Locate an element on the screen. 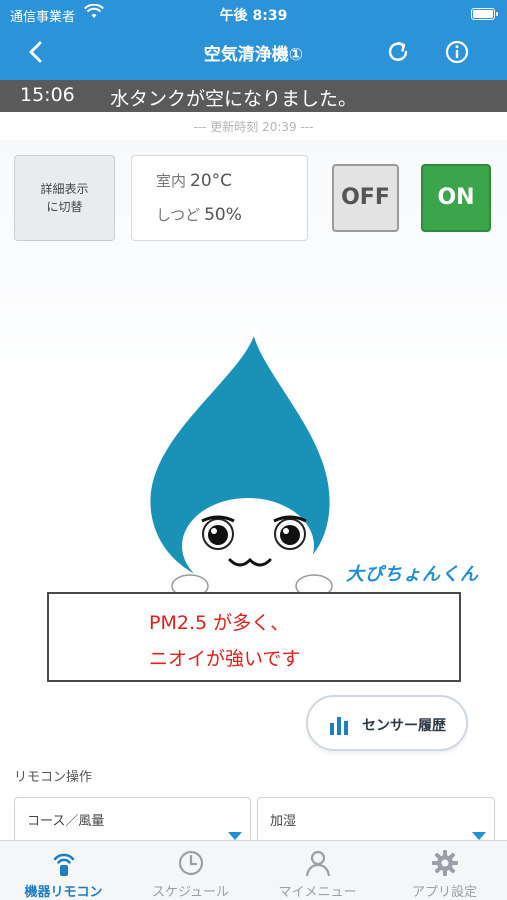  tab-schedule: スケジュール is located at coordinates (190, 870).